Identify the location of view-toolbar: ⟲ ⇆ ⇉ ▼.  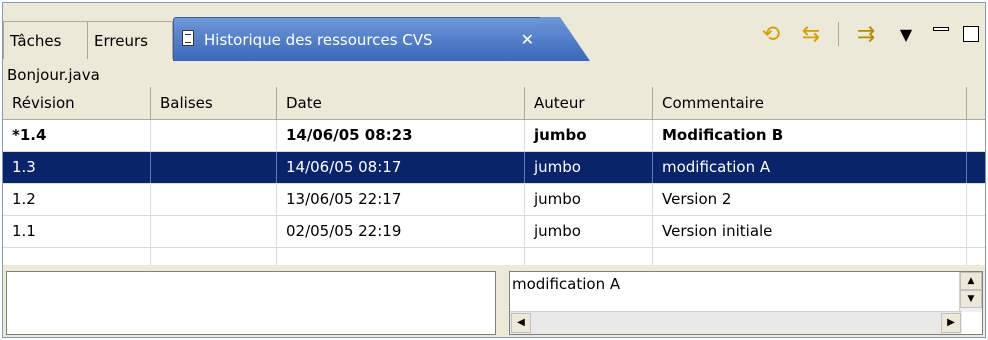
(868, 34).